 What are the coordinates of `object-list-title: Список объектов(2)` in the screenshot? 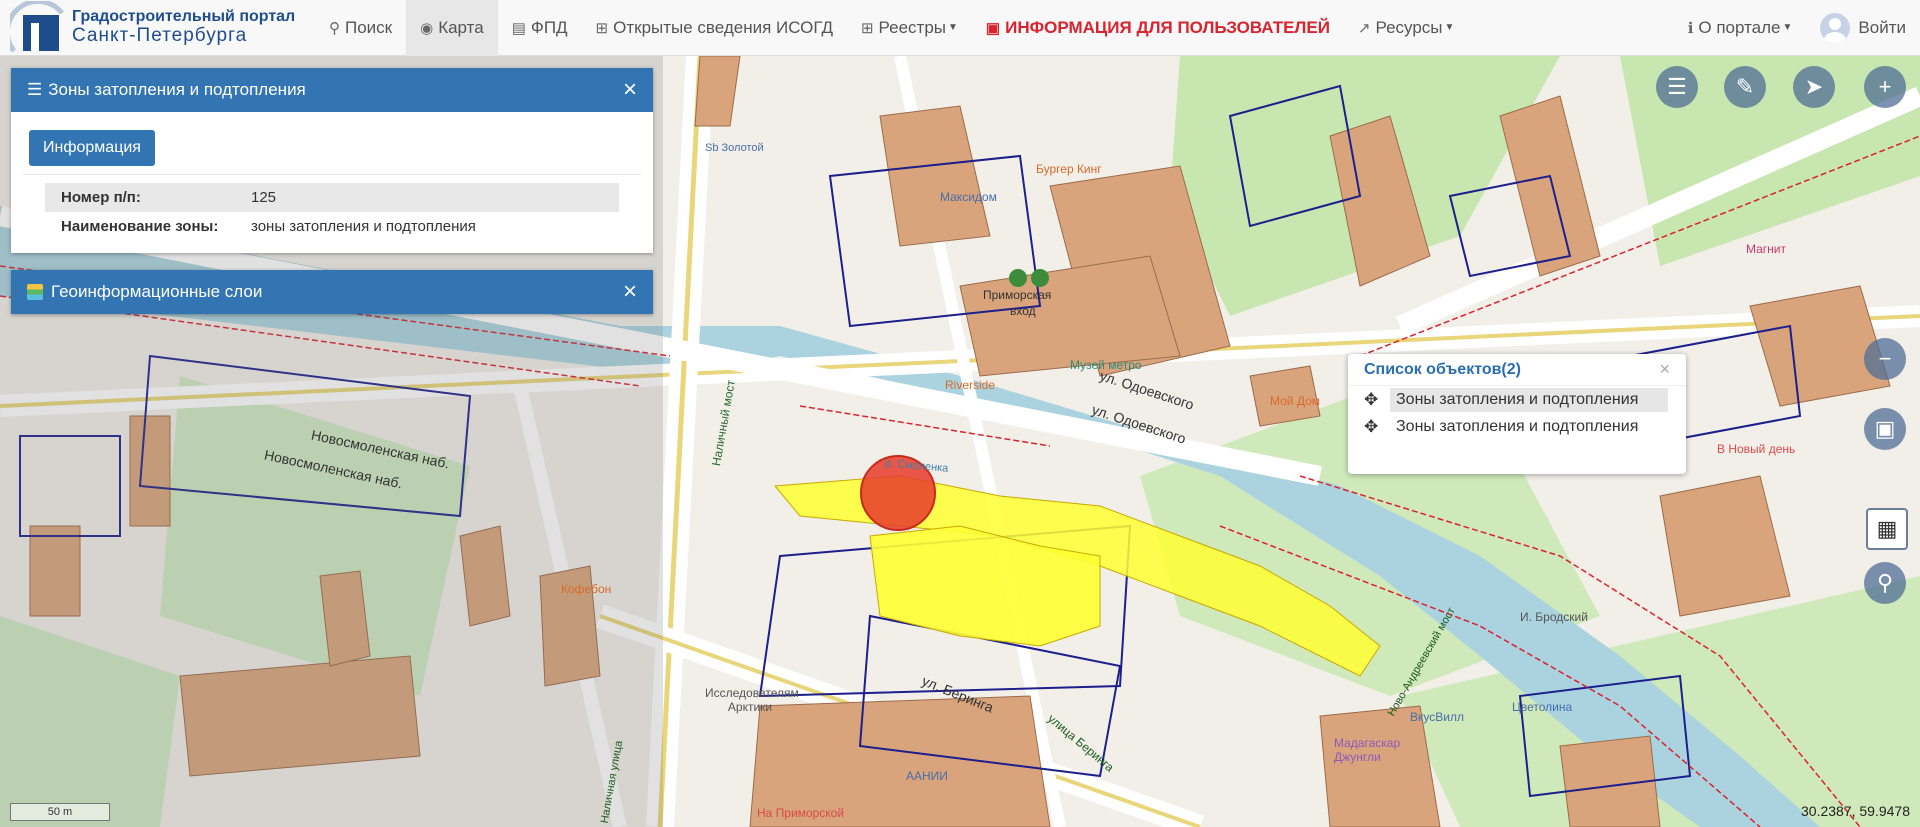 It's located at (1442, 369).